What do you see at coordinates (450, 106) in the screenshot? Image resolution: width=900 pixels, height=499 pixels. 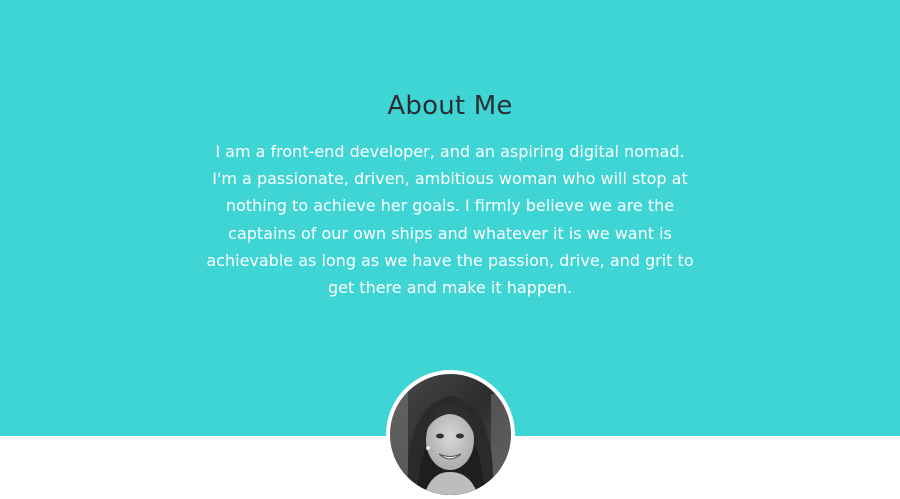 I see `about-title: About Me` at bounding box center [450, 106].